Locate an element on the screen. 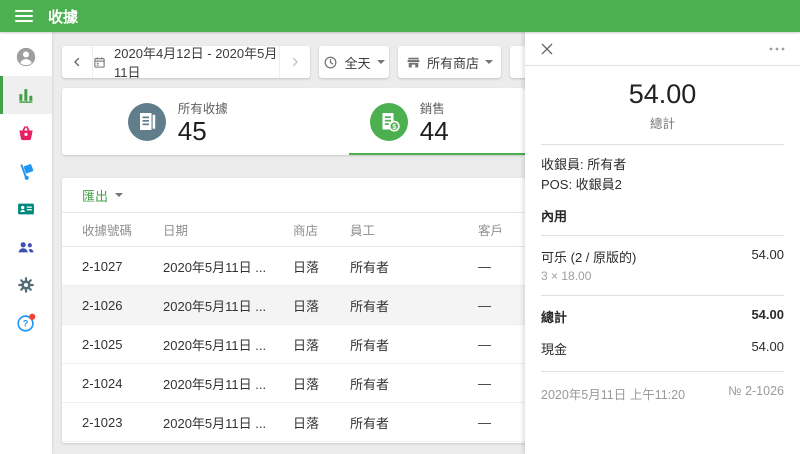 This screenshot has width=800, height=454. grand-total-label: 總計 is located at coordinates (554, 317).